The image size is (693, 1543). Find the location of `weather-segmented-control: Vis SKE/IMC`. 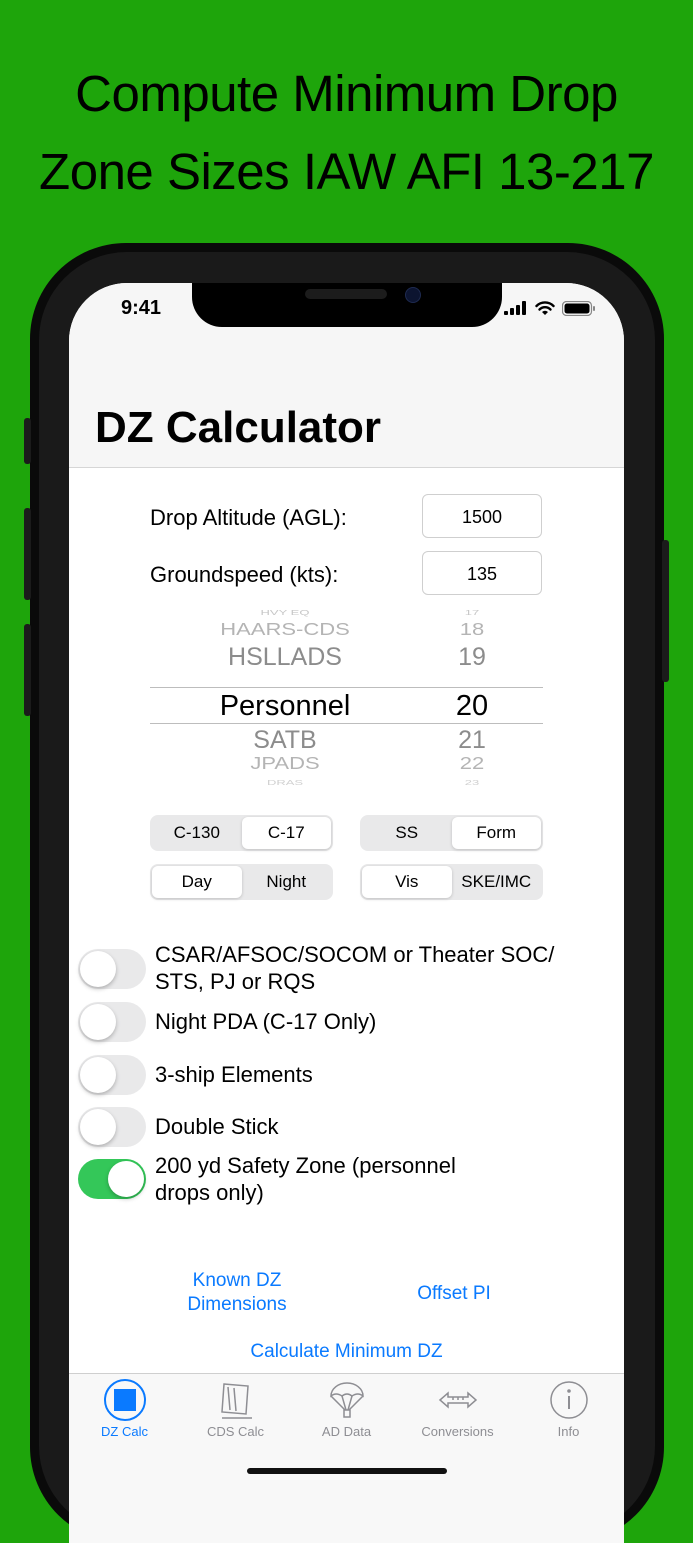

weather-segmented-control: Vis SKE/IMC is located at coordinates (451, 882).